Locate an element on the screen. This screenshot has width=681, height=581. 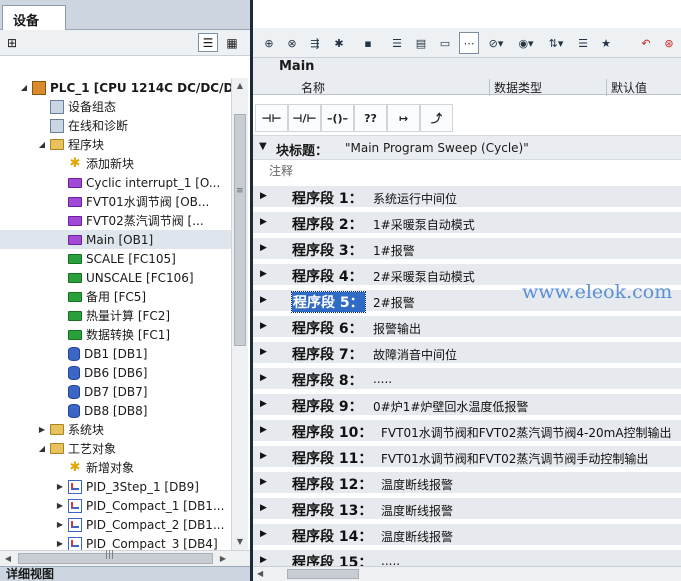
network-label: 程序段 10： is located at coordinates (332, 432).